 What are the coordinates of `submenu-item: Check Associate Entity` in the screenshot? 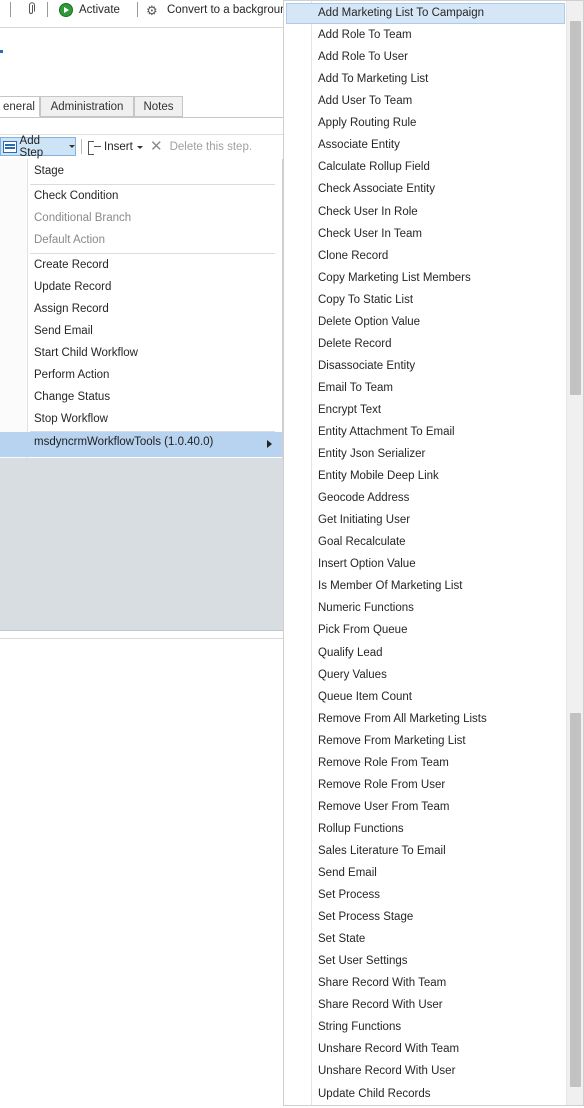 It's located at (376, 189).